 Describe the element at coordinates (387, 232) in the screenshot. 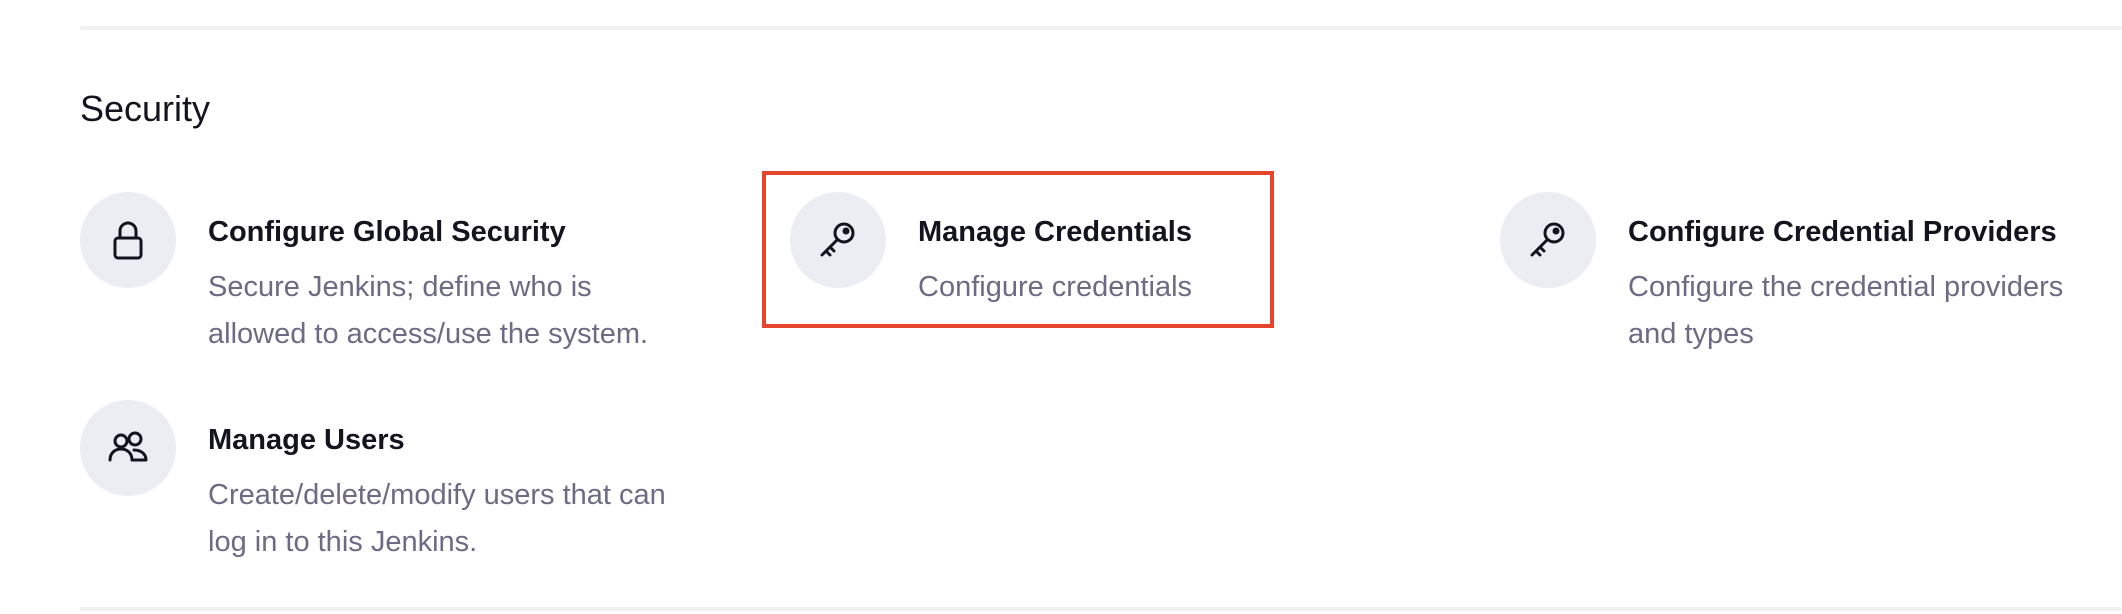

I see `item-title: Configure Global Security` at that location.